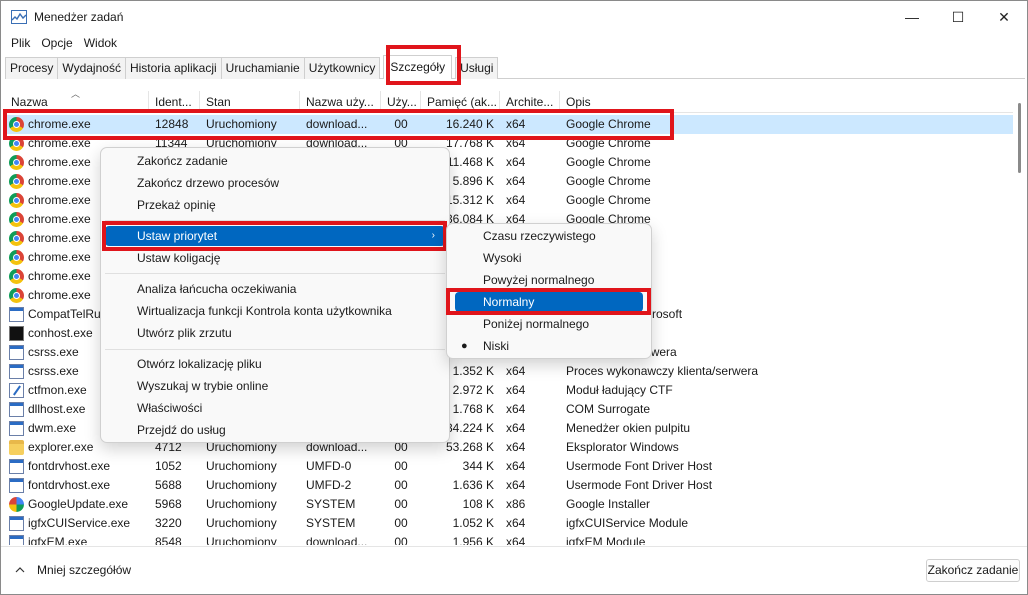 This screenshot has height=595, width=1028. I want to click on cell-description: COM Surrogate, so click(608, 409).